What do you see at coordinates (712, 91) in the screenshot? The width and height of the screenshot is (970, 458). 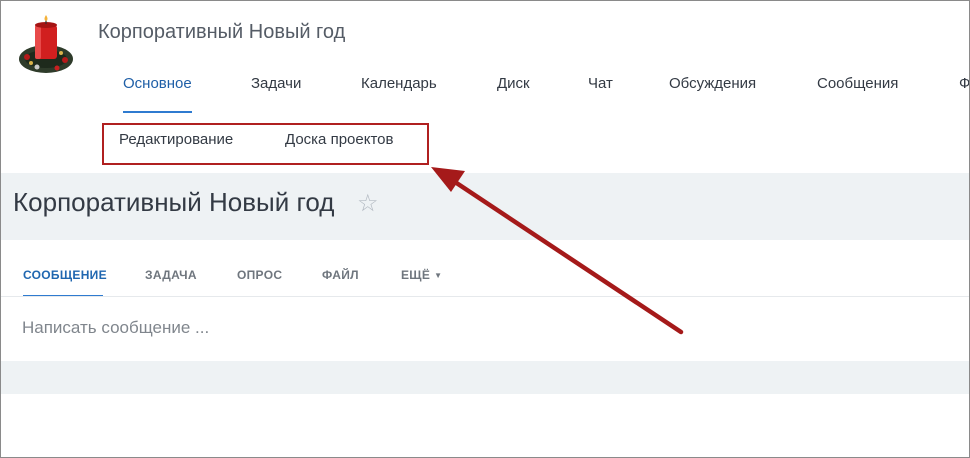 I see `nav-item-discussions: Обсуждения` at bounding box center [712, 91].